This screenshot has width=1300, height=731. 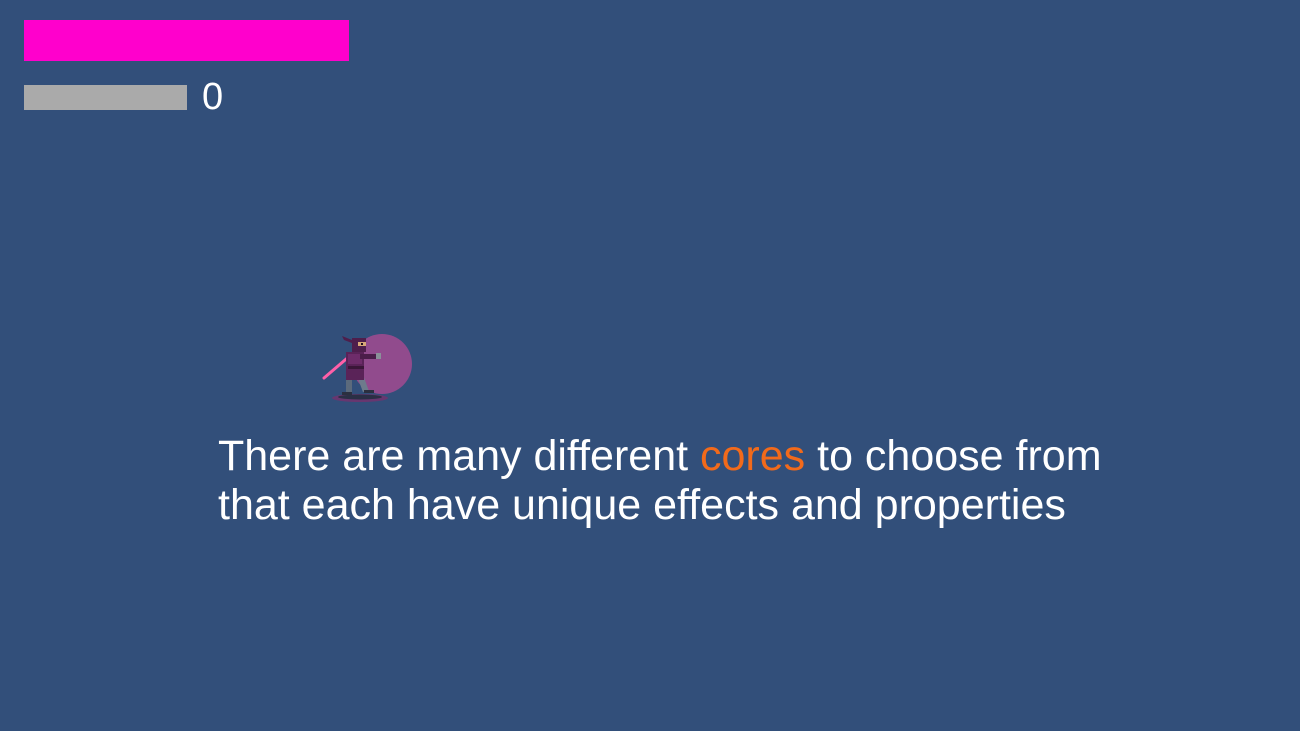 What do you see at coordinates (360, 397) in the screenshot?
I see `ground-shadow-inner` at bounding box center [360, 397].